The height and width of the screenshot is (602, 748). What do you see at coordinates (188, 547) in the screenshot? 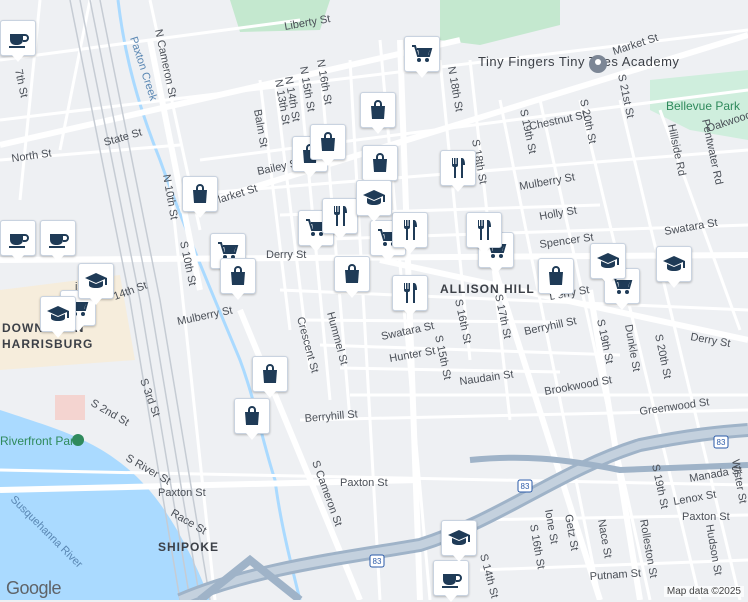
I see `area-label-shipoke: SHIPOKE` at bounding box center [188, 547].